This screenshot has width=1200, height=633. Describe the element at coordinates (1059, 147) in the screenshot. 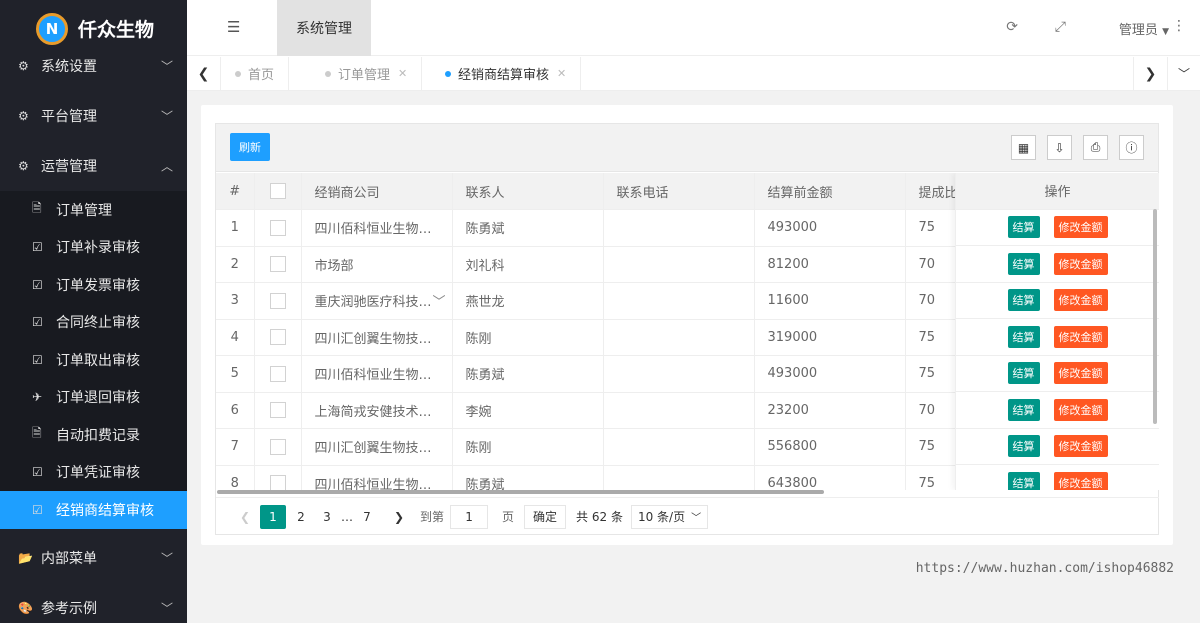

I see `export-icon: ⇩` at that location.